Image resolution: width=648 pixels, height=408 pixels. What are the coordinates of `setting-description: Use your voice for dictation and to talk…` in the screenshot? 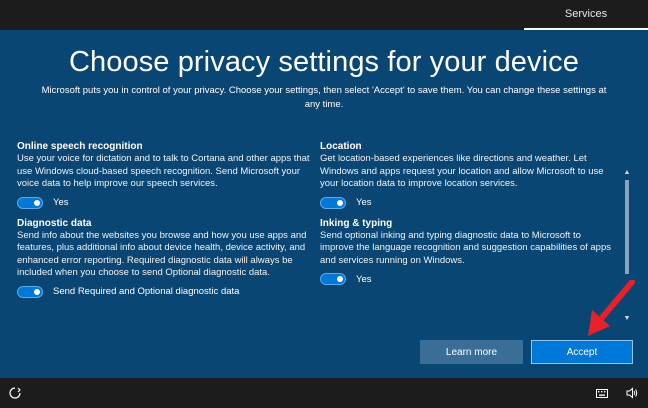 It's located at (163, 171).